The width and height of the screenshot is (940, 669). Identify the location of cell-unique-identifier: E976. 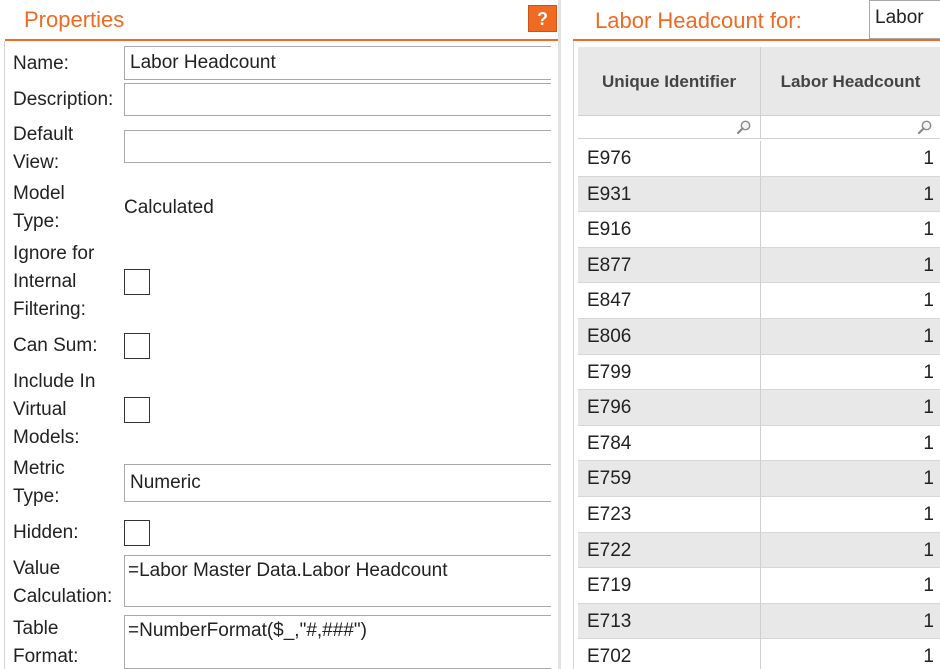
(669, 158).